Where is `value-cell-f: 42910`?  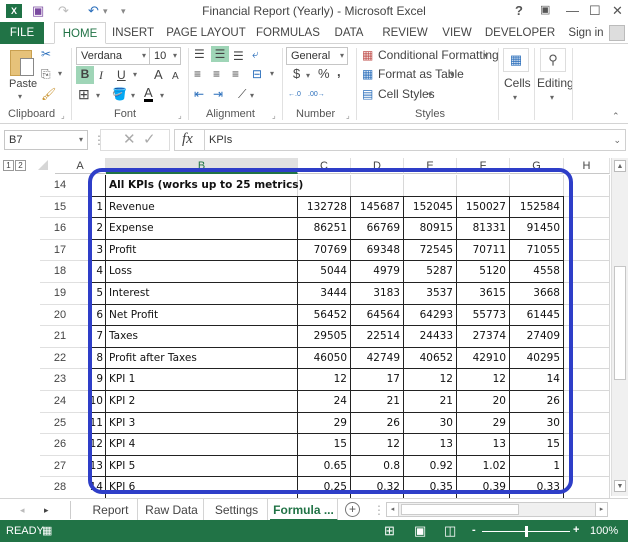
value-cell-f: 42910 is located at coordinates (483, 359).